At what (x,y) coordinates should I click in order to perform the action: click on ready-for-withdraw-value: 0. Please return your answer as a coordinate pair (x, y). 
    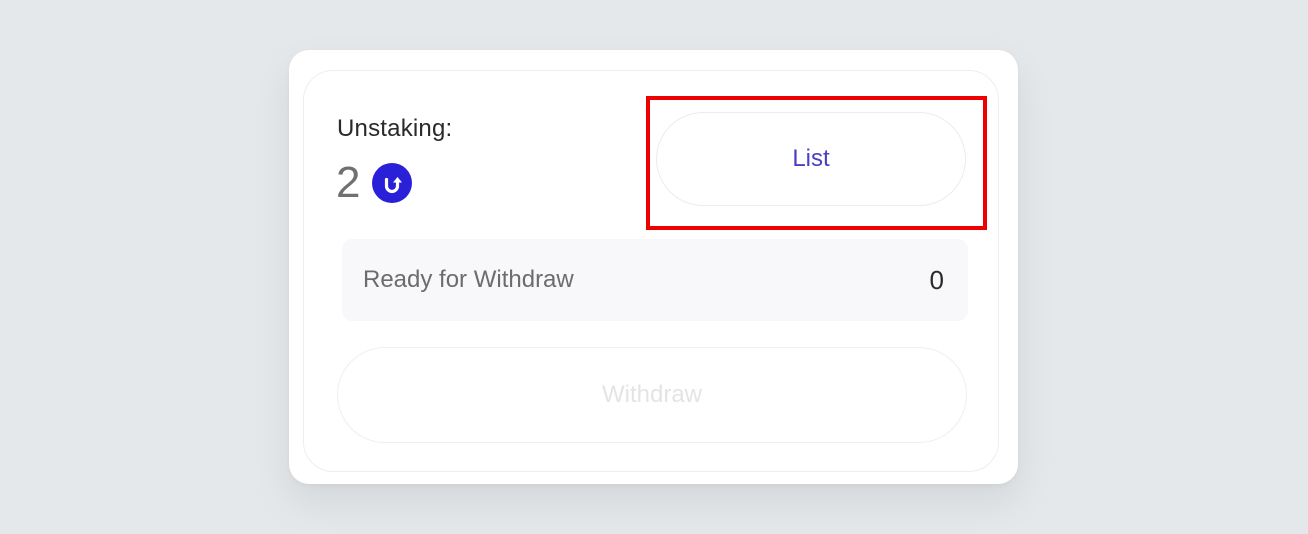
    Looking at the image, I should click on (936, 279).